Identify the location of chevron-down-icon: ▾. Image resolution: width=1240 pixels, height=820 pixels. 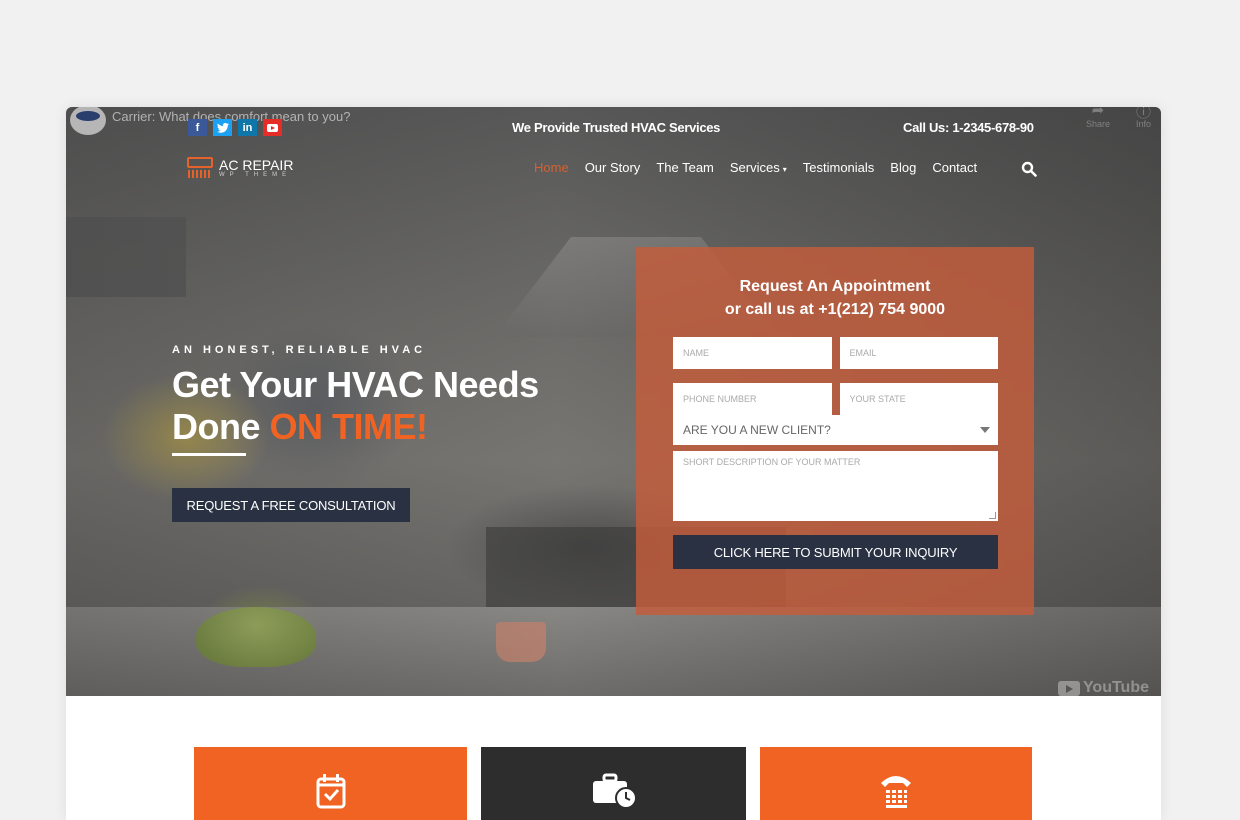
(784, 169).